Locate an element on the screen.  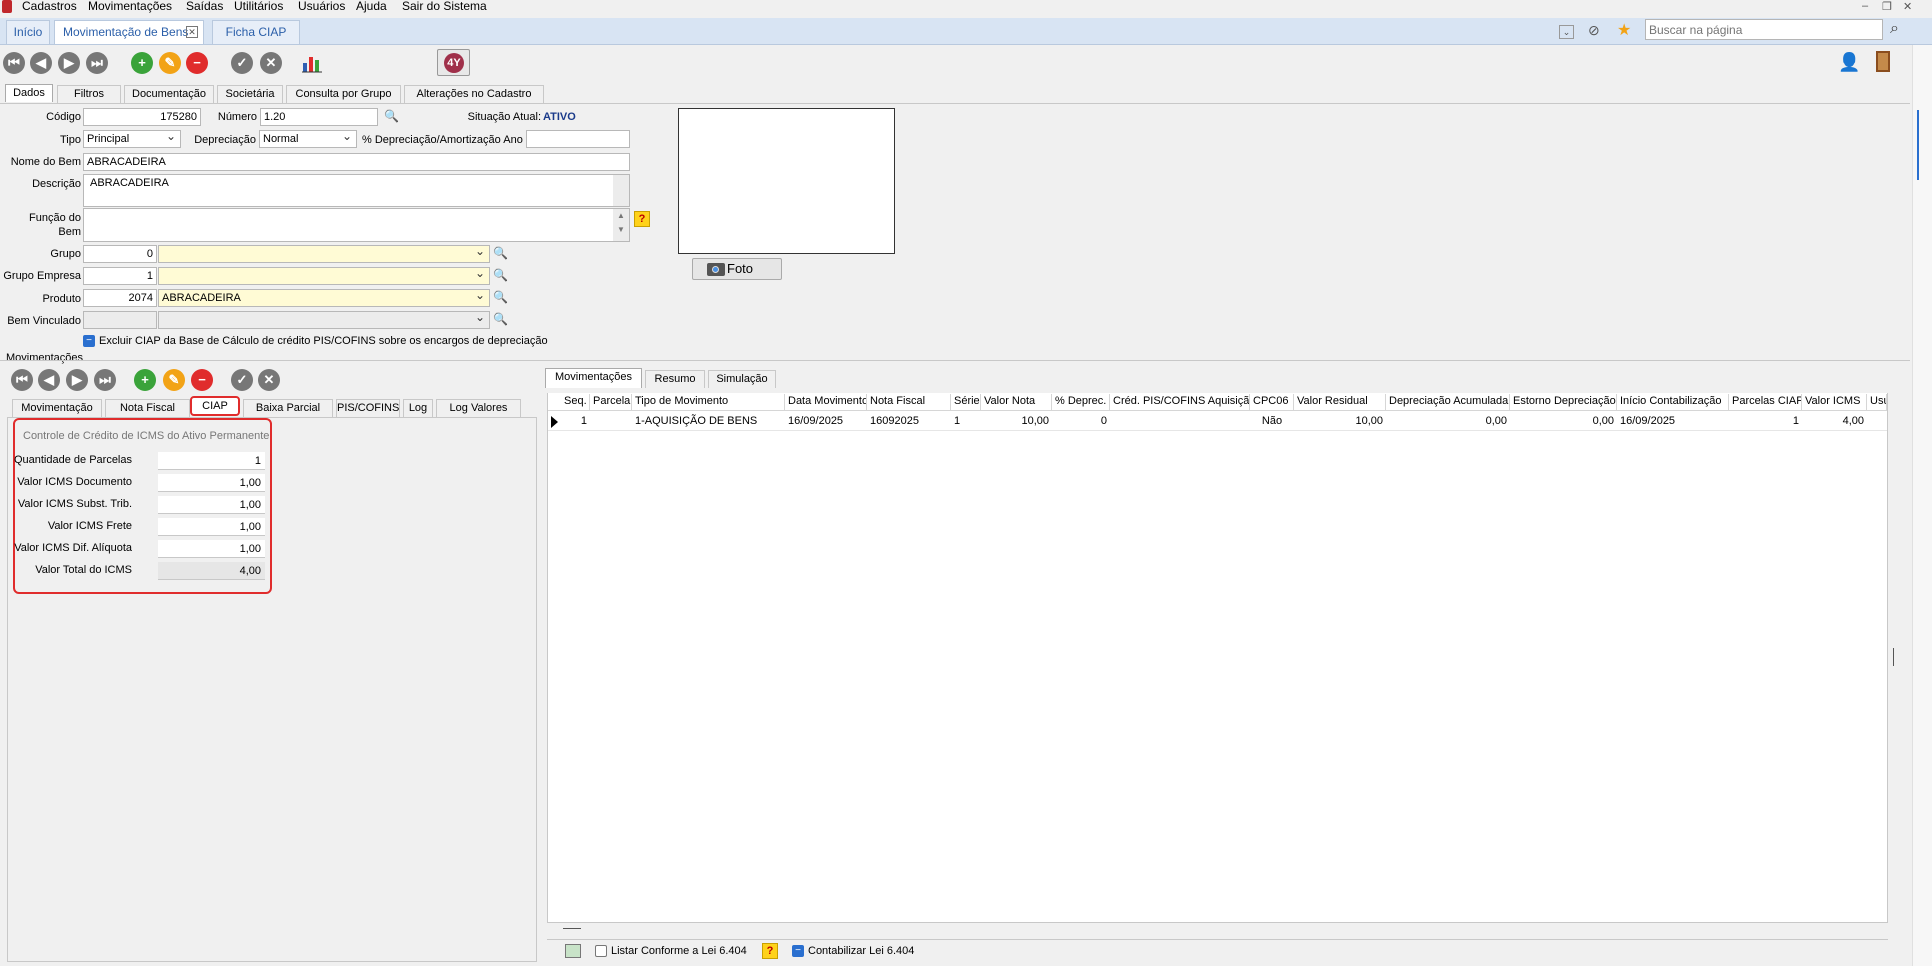
numero-field: 1.20 is located at coordinates (319, 117).